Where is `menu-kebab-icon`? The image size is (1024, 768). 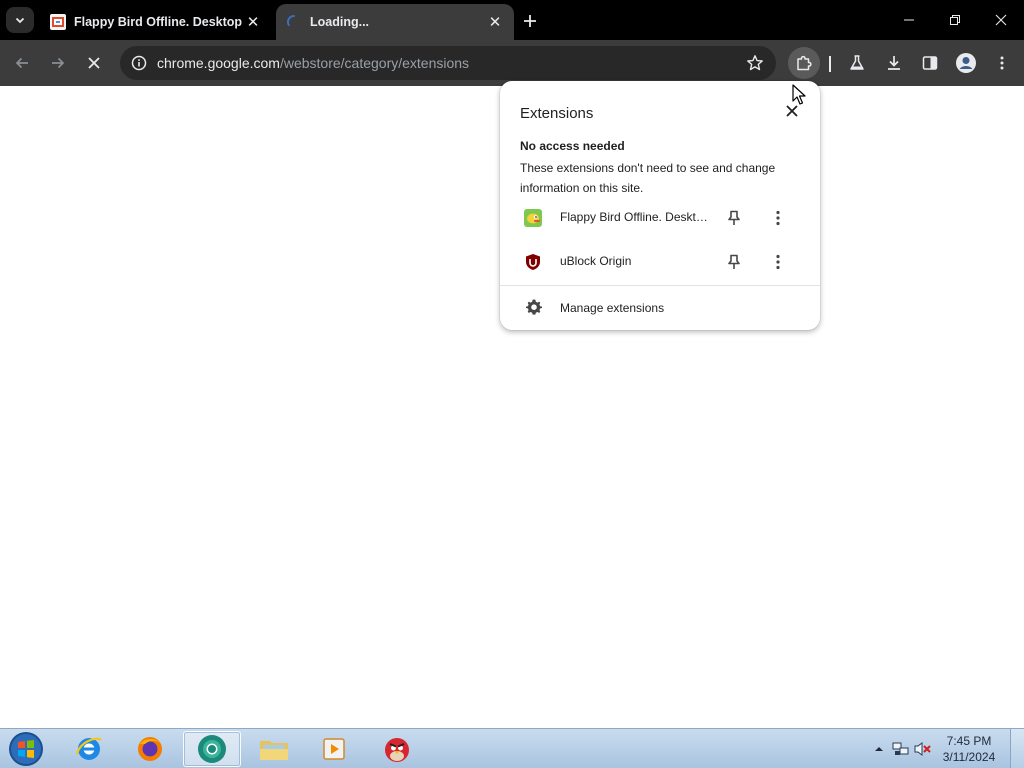 menu-kebab-icon is located at coordinates (1002, 63).